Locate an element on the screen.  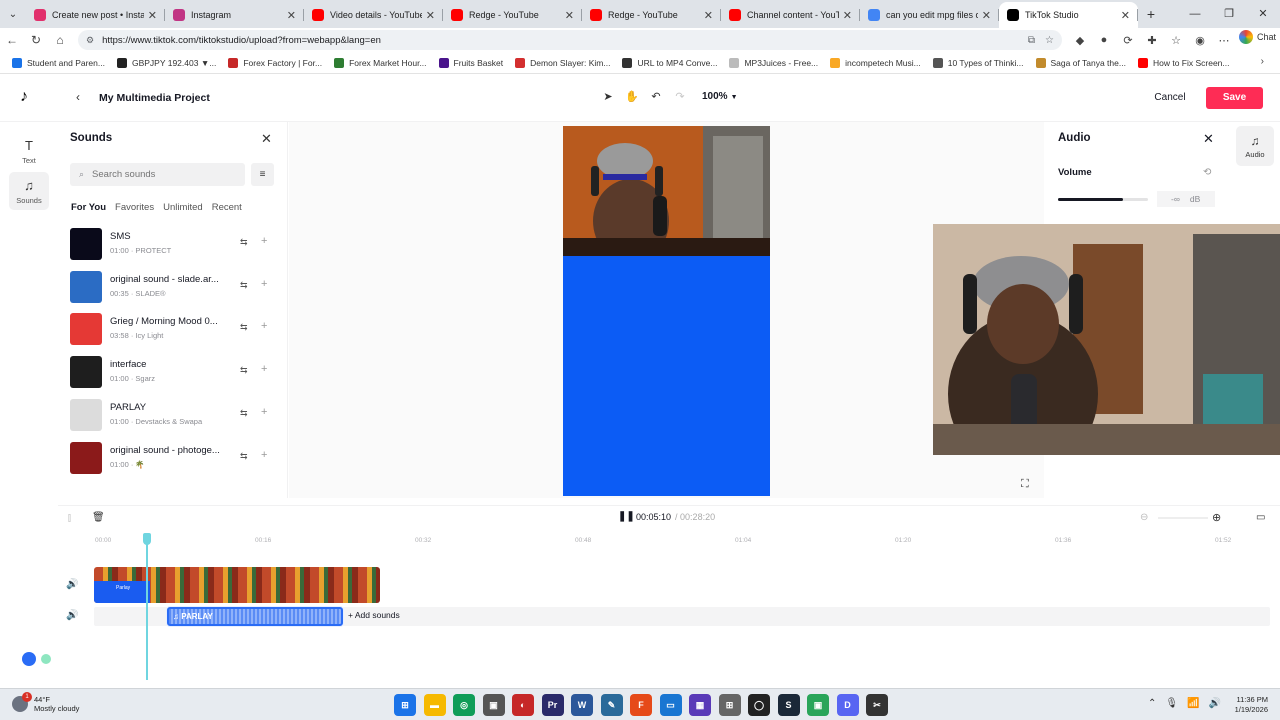
extension-diamond-icon: ◆ is located at coordinates (1080, 40).